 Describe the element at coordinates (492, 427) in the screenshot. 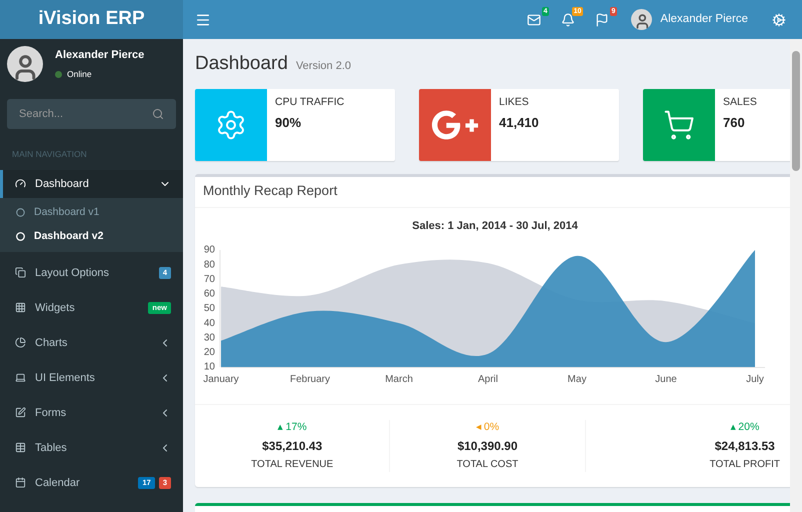

I see `stat-change: 0%` at that location.